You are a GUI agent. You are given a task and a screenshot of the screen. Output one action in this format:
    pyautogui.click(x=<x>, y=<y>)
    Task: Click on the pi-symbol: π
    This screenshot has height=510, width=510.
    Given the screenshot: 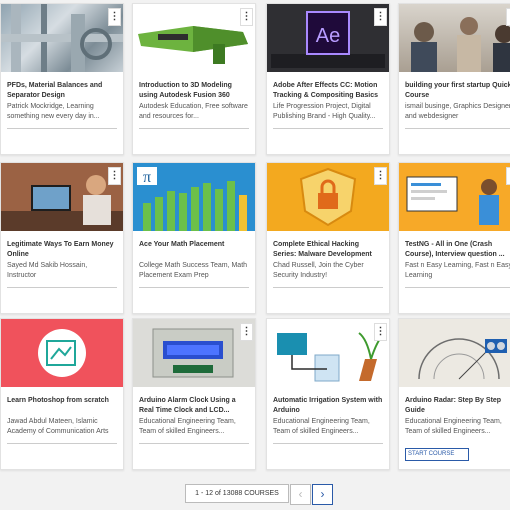 What is the action you would take?
    pyautogui.click(x=147, y=177)
    